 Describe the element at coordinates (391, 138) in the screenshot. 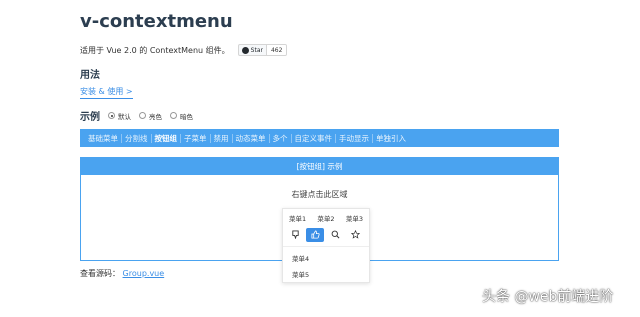

I see `tab-standalone-import: 单独引入` at that location.